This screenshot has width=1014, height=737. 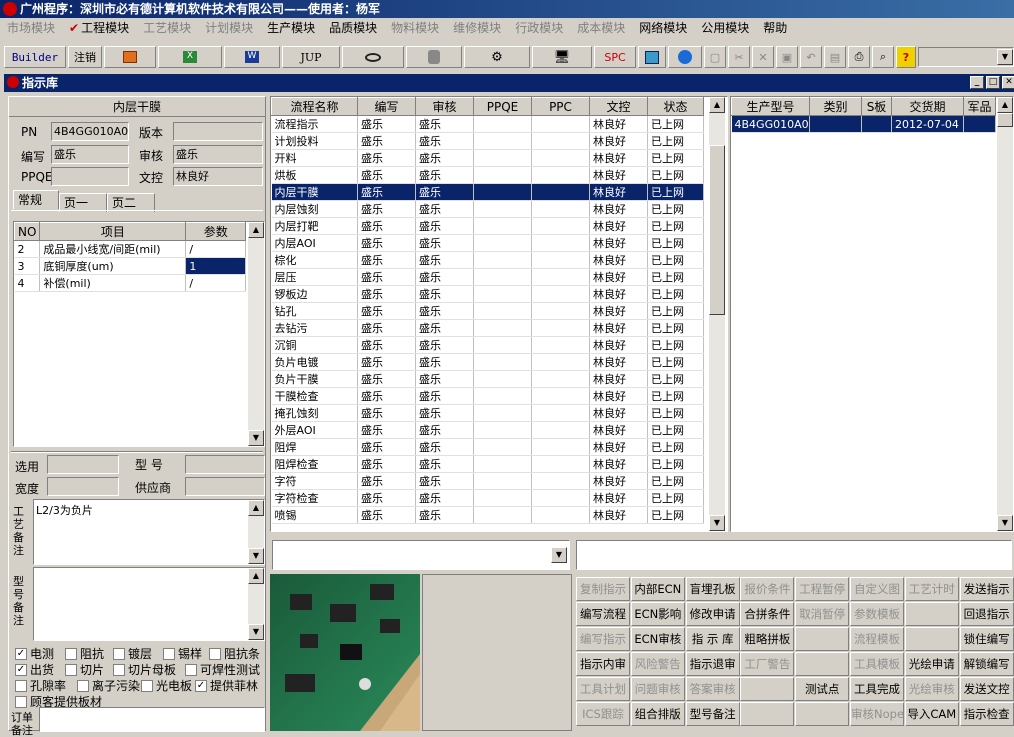 I want to click on command-button: ECN审核, so click(x=657, y=639).